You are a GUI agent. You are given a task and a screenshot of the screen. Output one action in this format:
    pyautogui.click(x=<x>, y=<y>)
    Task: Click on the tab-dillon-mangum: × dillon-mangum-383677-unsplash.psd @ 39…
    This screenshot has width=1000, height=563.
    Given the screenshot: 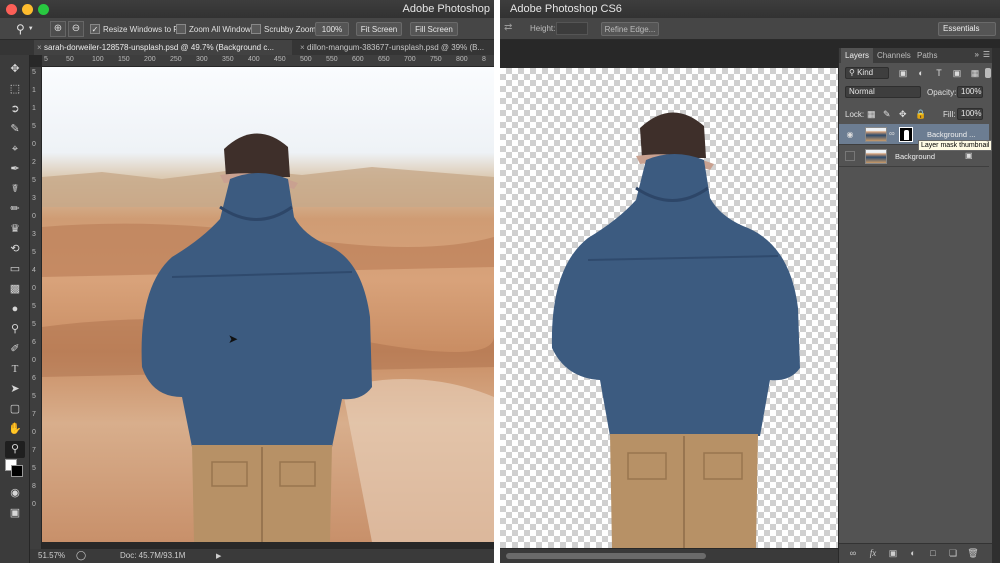 What is the action you would take?
    pyautogui.click(x=395, y=47)
    